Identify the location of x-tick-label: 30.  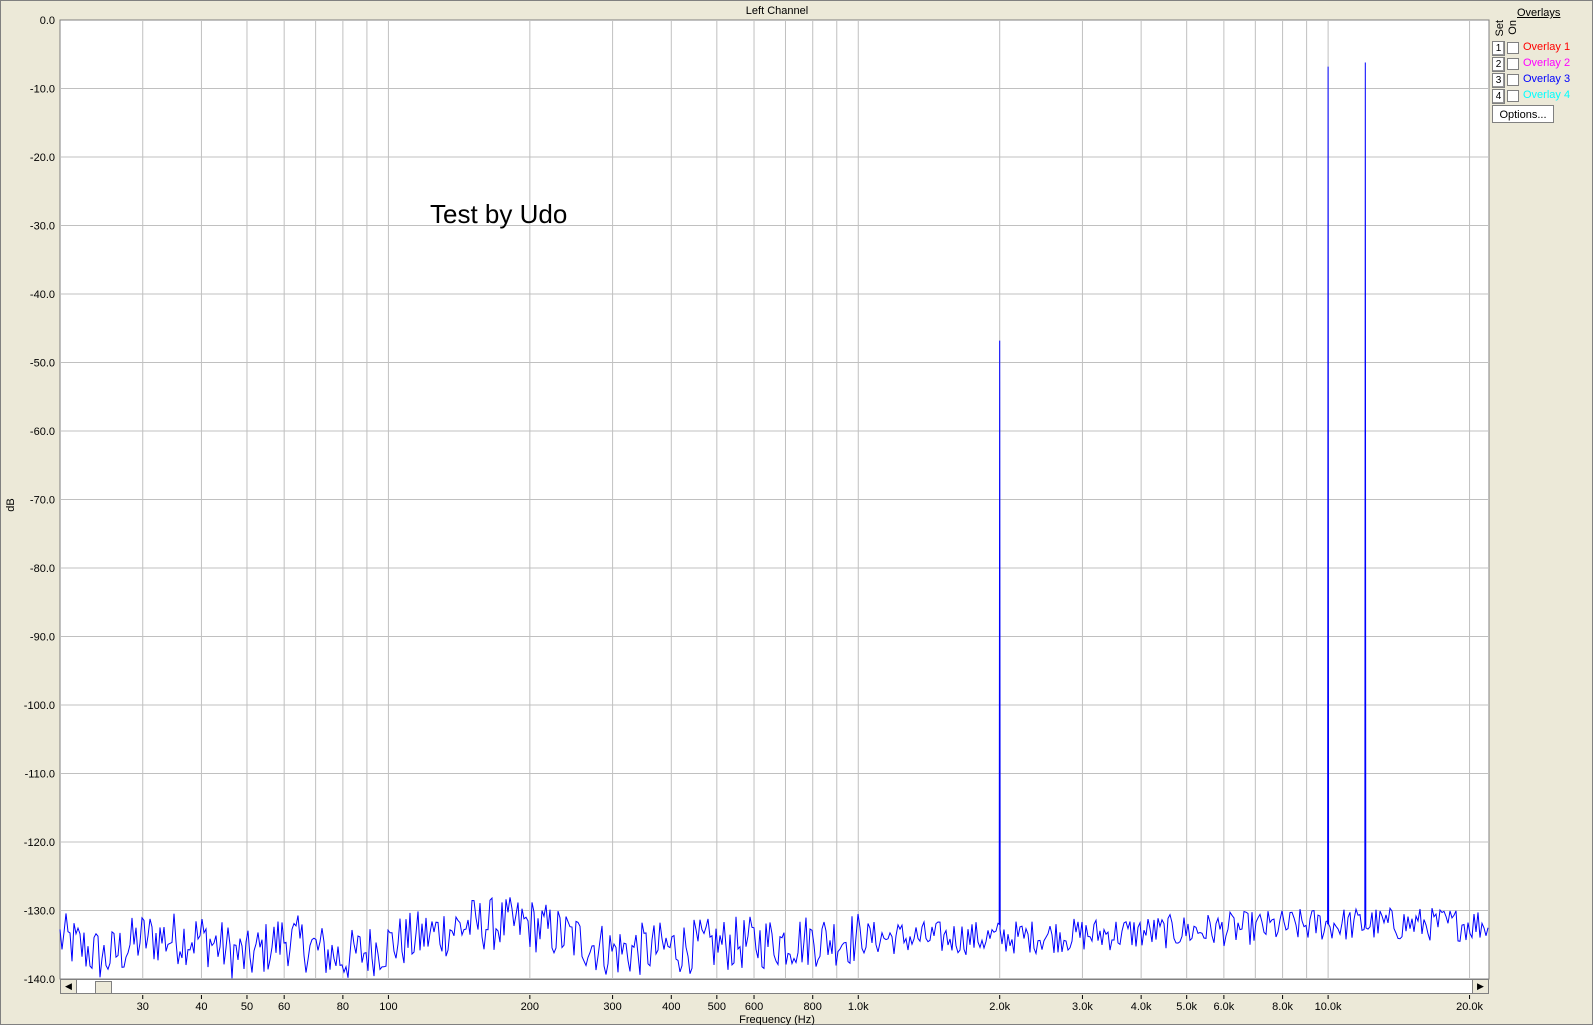
(143, 1007).